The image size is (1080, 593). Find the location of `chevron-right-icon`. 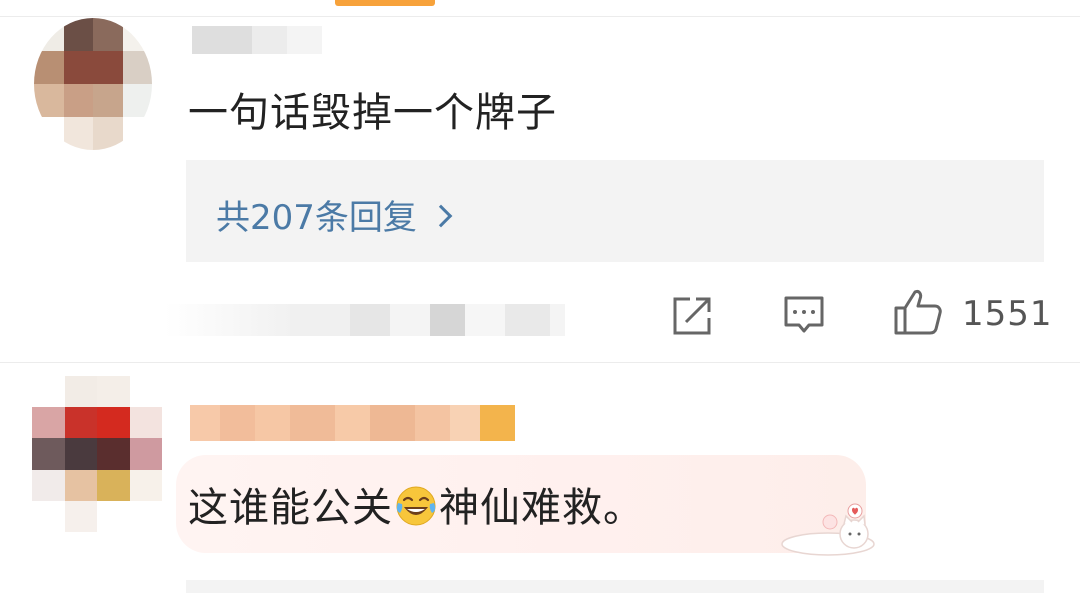

chevron-right-icon is located at coordinates (441, 215).